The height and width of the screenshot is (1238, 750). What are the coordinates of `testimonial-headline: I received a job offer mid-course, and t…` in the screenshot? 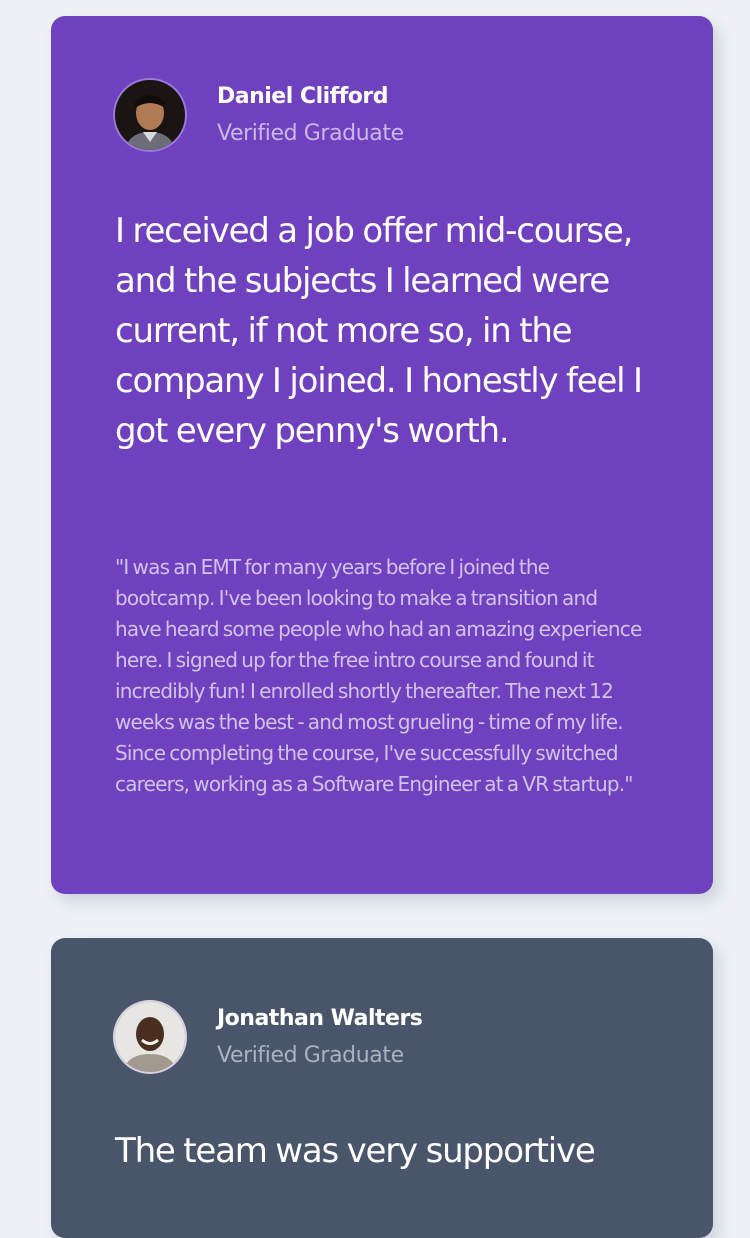 It's located at (379, 331).